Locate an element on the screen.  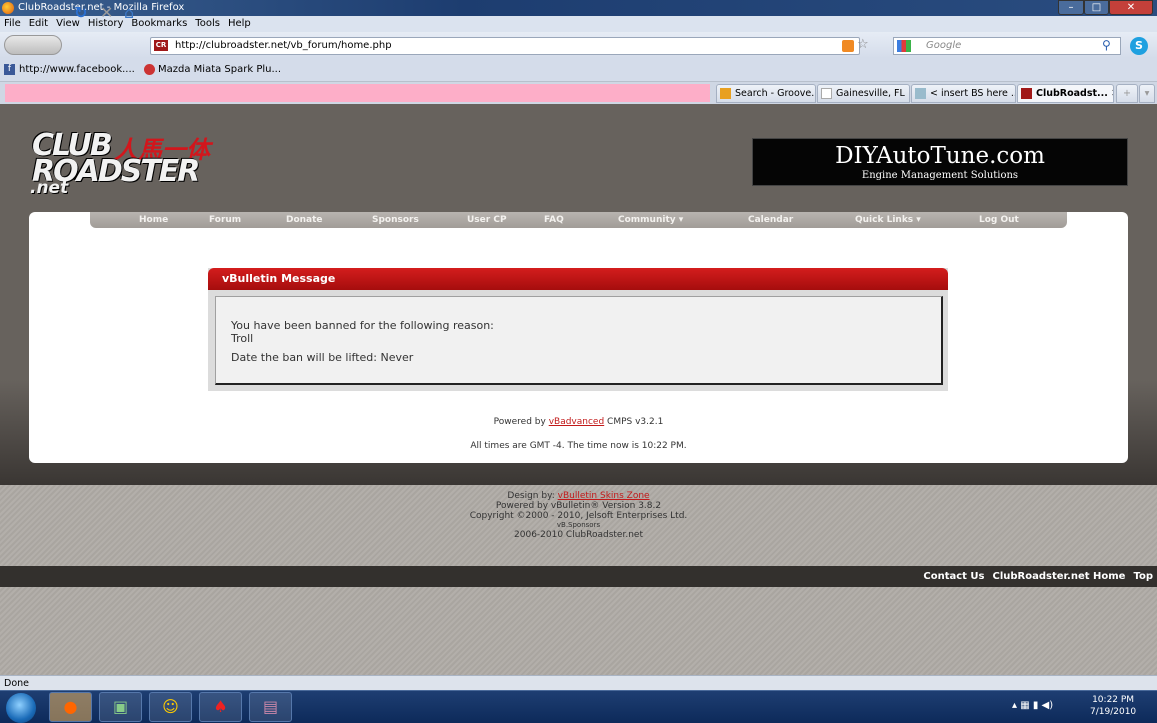
menu-help: Help is located at coordinates (239, 23).